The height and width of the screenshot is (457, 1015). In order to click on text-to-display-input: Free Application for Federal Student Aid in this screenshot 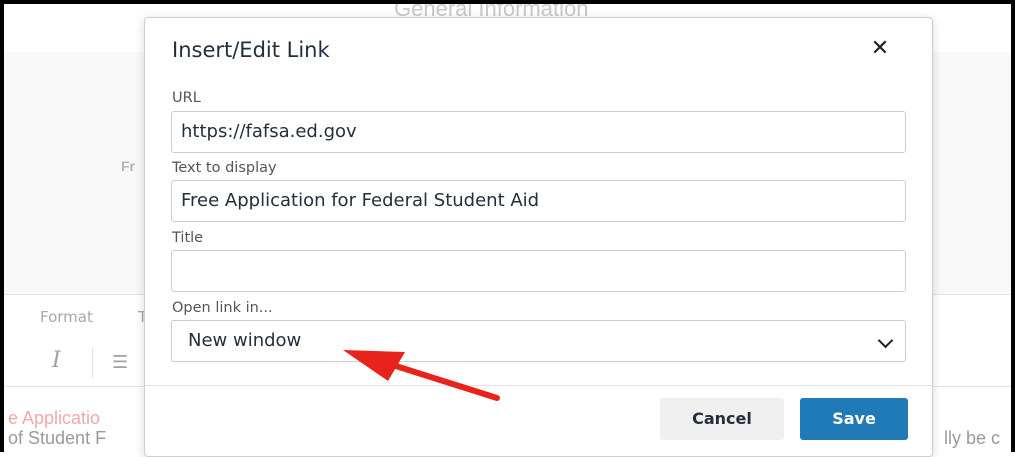, I will do `click(538, 201)`.